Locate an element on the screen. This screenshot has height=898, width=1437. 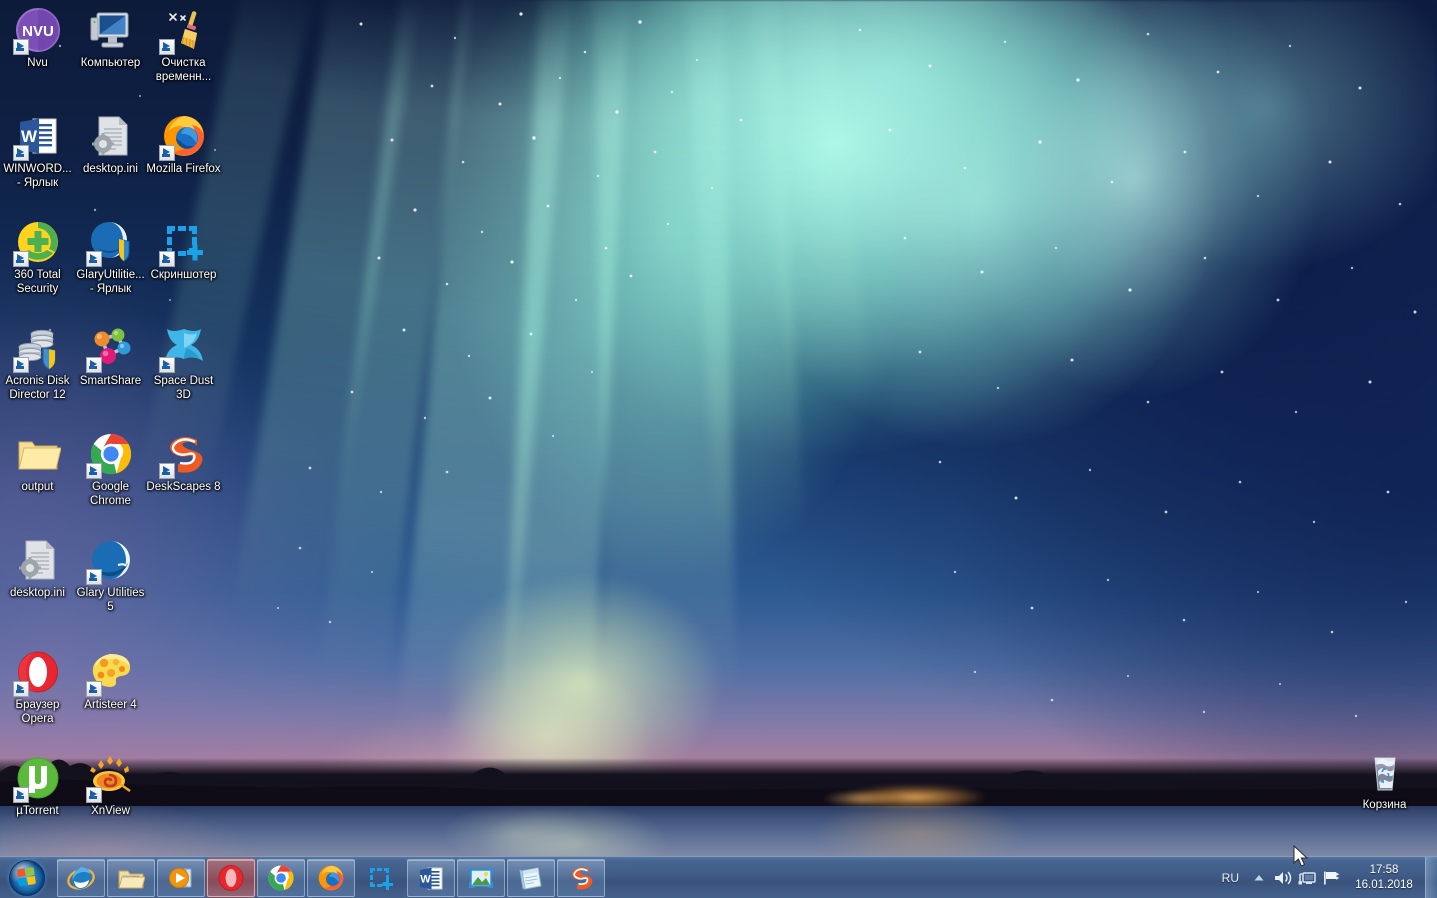
desktop-icon-space-dust: Space Dust 3D is located at coordinates (183, 363).